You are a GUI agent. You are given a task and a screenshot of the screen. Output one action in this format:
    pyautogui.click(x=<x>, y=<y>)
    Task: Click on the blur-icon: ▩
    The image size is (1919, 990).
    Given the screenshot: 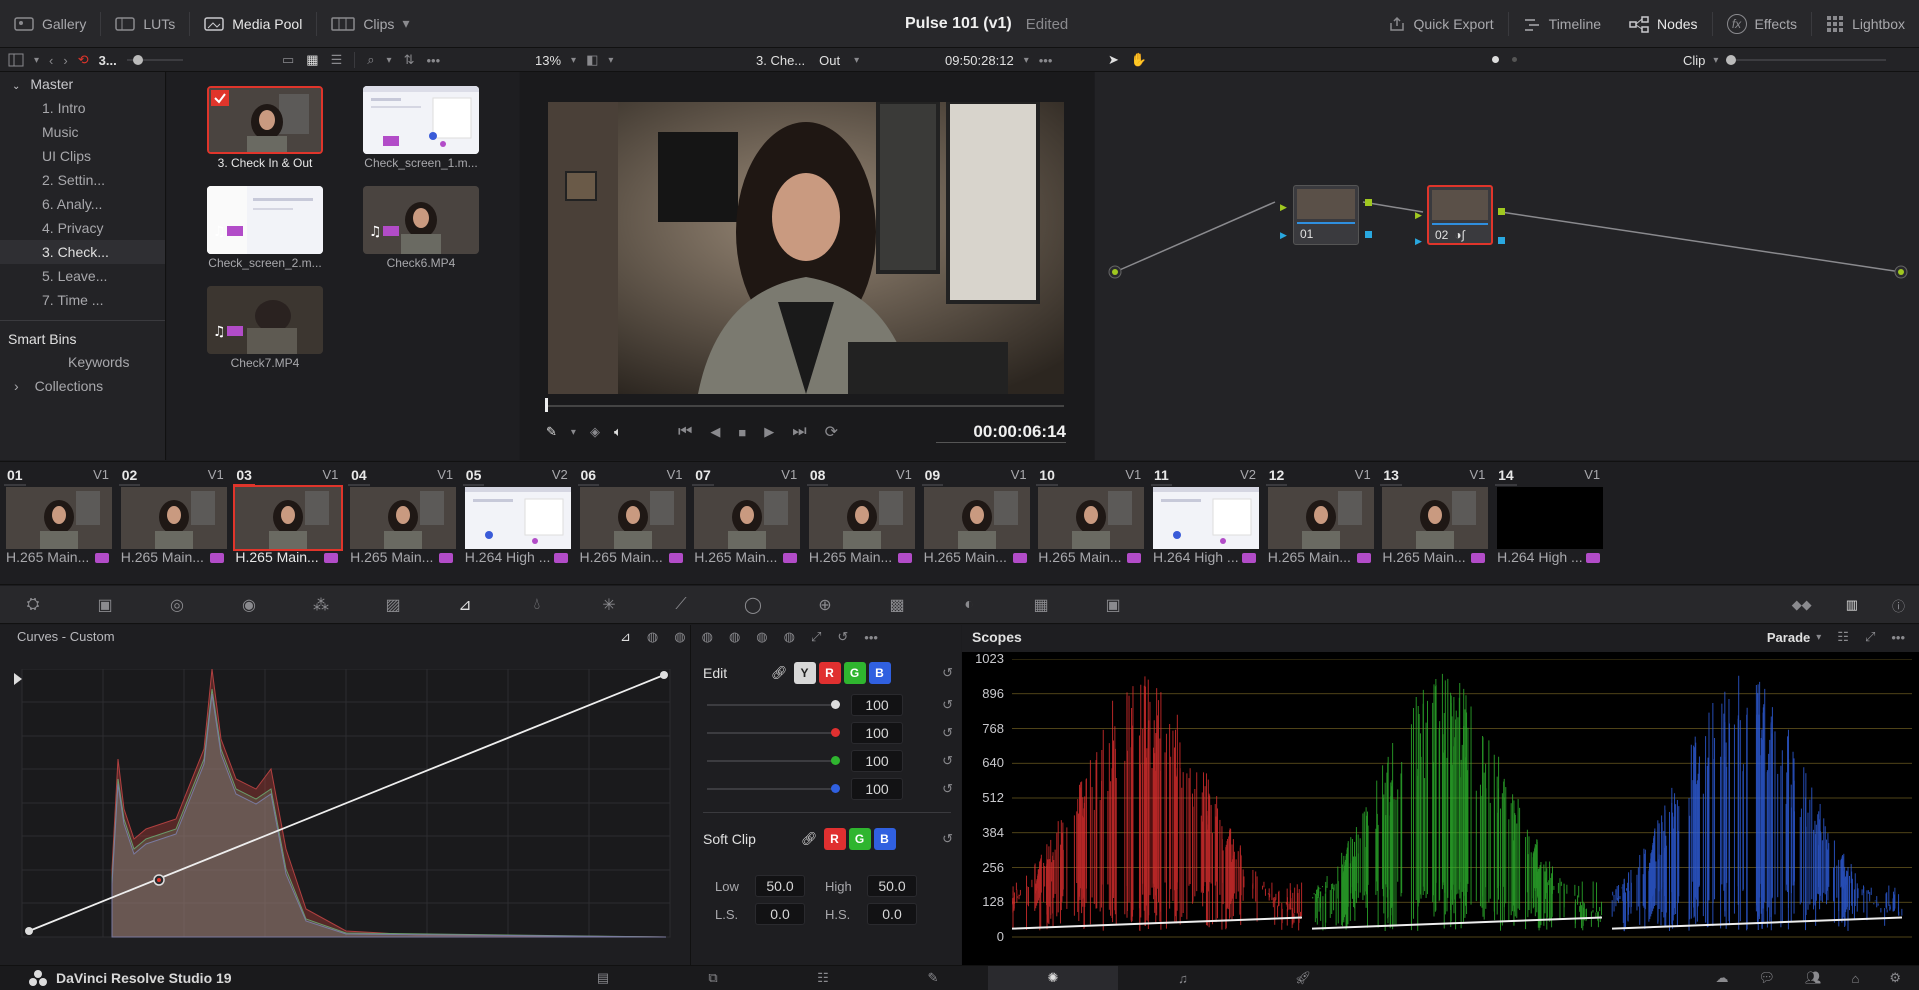 What is the action you would take?
    pyautogui.click(x=897, y=605)
    